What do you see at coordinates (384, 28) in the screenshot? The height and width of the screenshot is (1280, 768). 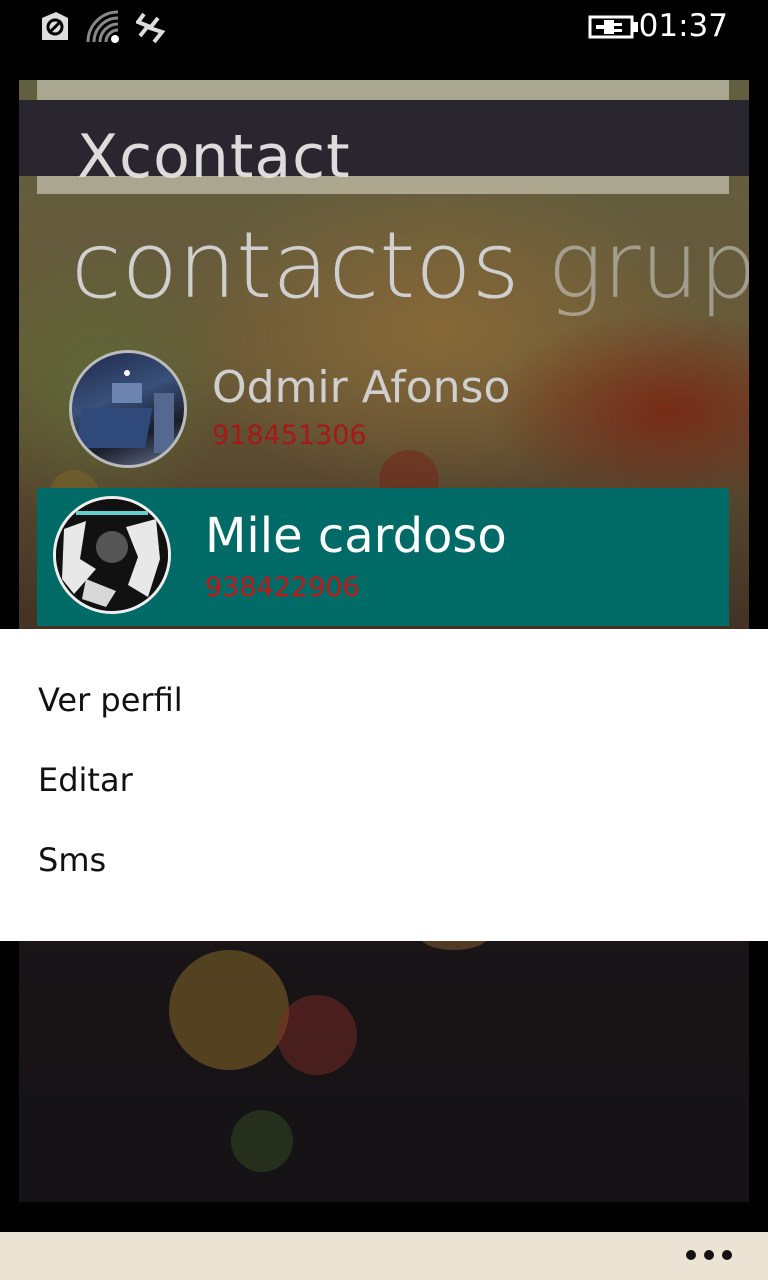 I see `status-bar: 01:37` at bounding box center [384, 28].